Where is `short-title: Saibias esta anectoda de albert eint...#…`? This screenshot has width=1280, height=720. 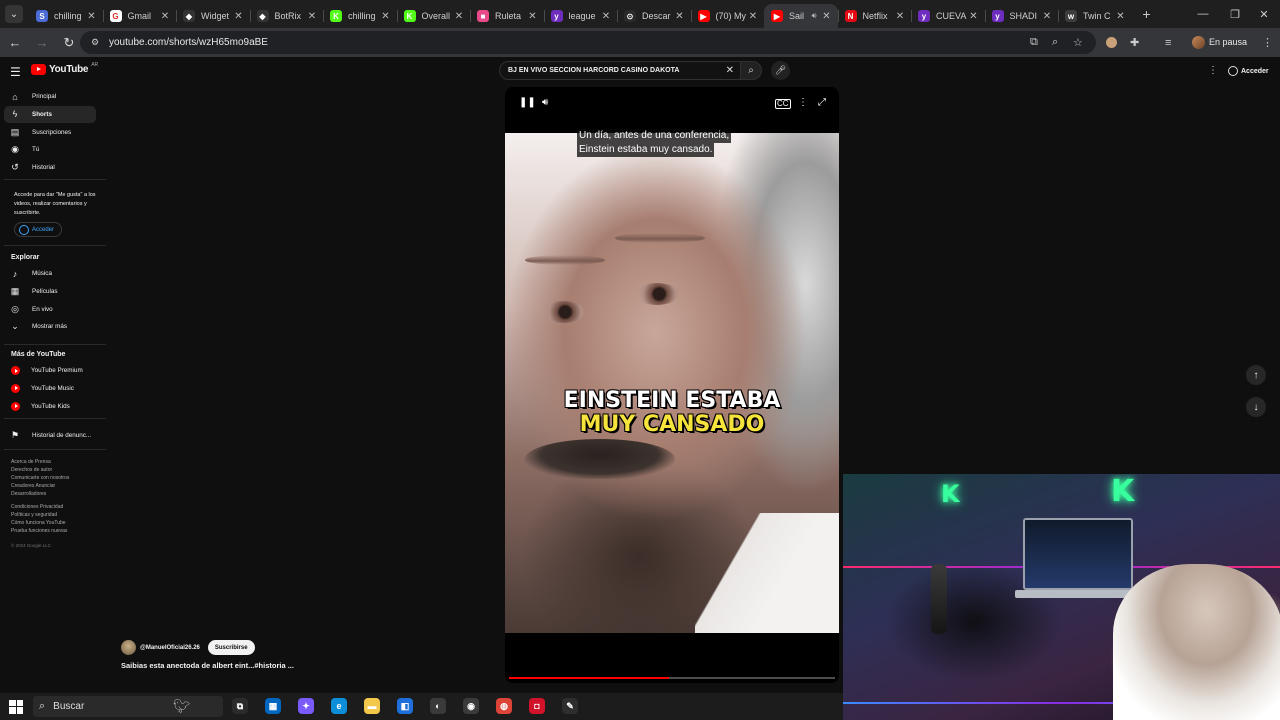
short-title: Saibias esta anectoda de albert eint...#… is located at coordinates (207, 665).